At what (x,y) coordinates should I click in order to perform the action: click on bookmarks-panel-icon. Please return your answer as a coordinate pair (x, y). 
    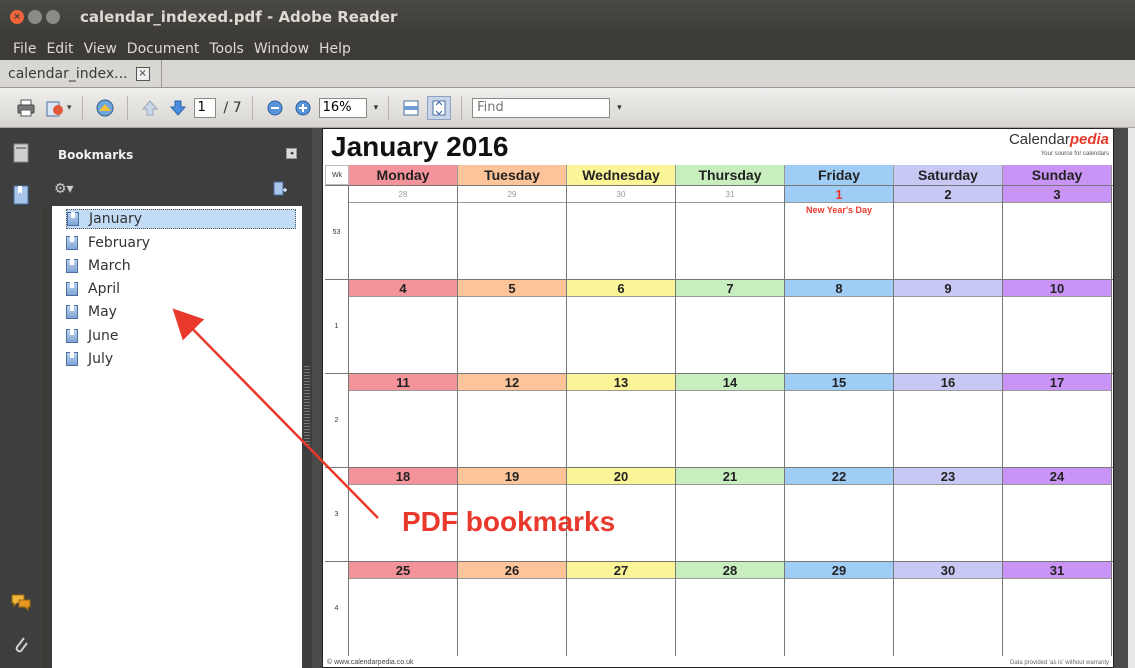
    Looking at the image, I should click on (21, 195).